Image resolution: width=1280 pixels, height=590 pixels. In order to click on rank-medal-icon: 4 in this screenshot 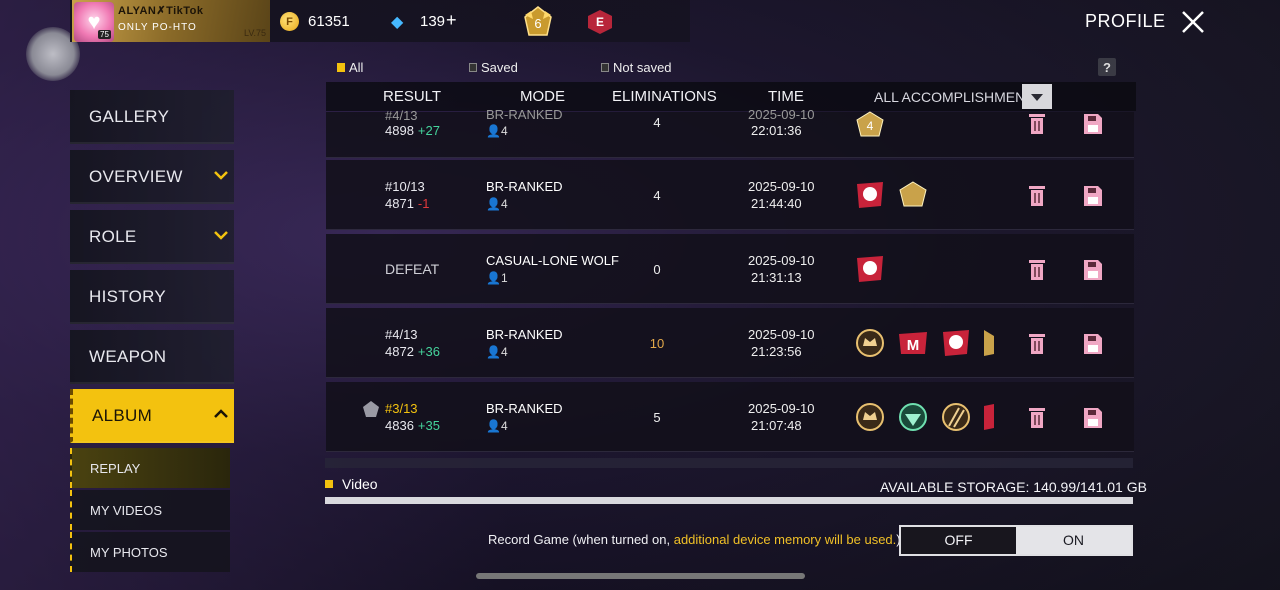, I will do `click(870, 124)`.